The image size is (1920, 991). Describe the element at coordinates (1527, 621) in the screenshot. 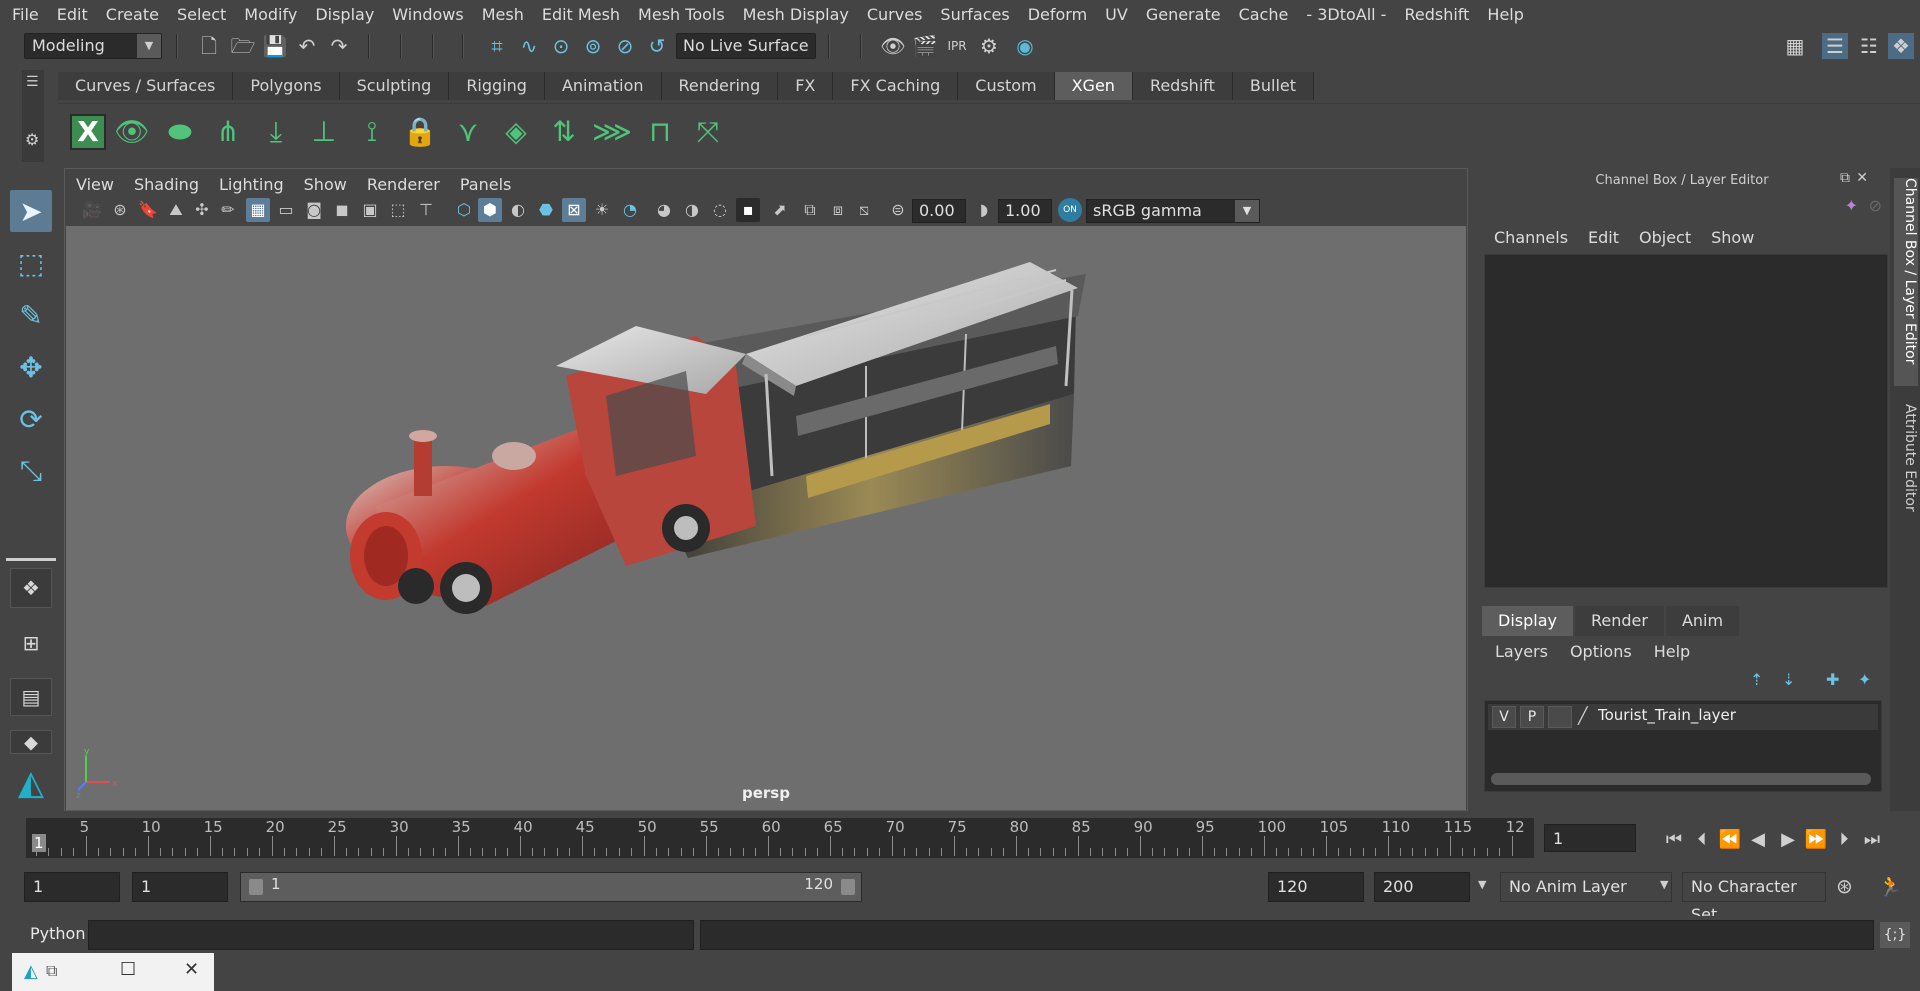

I see `tab-display: Display` at that location.